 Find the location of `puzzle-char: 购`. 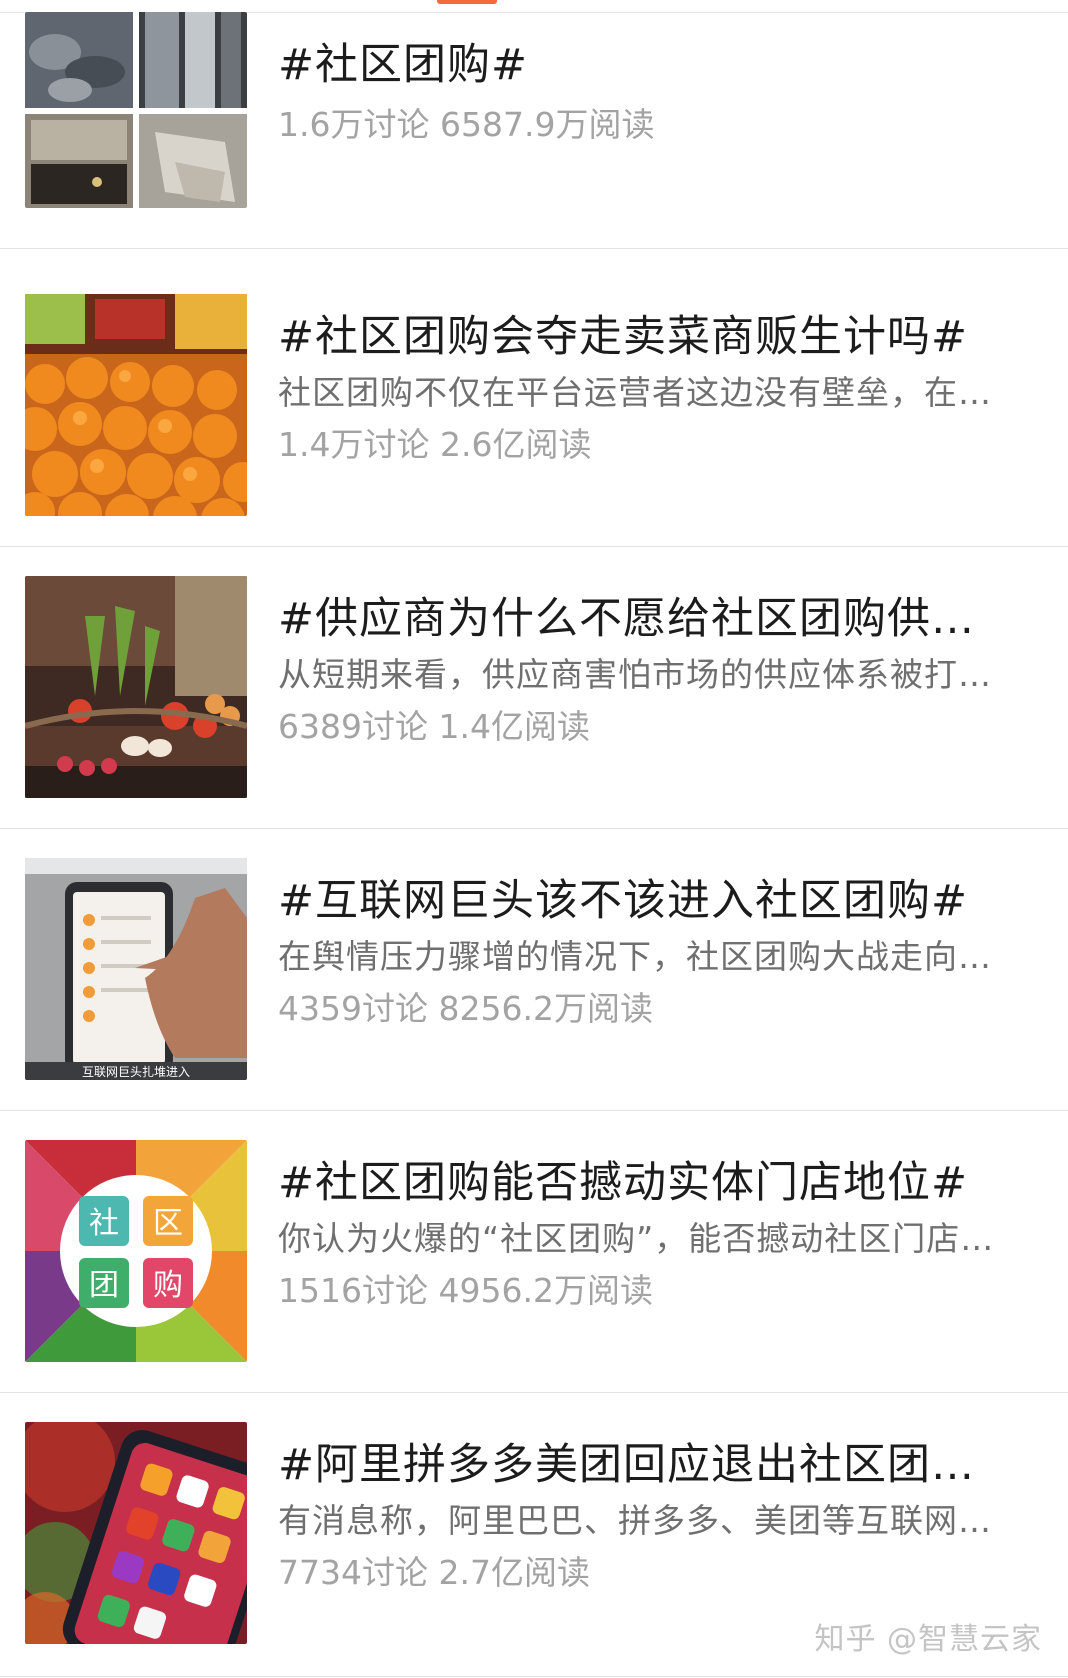

puzzle-char: 购 is located at coordinates (168, 1285).